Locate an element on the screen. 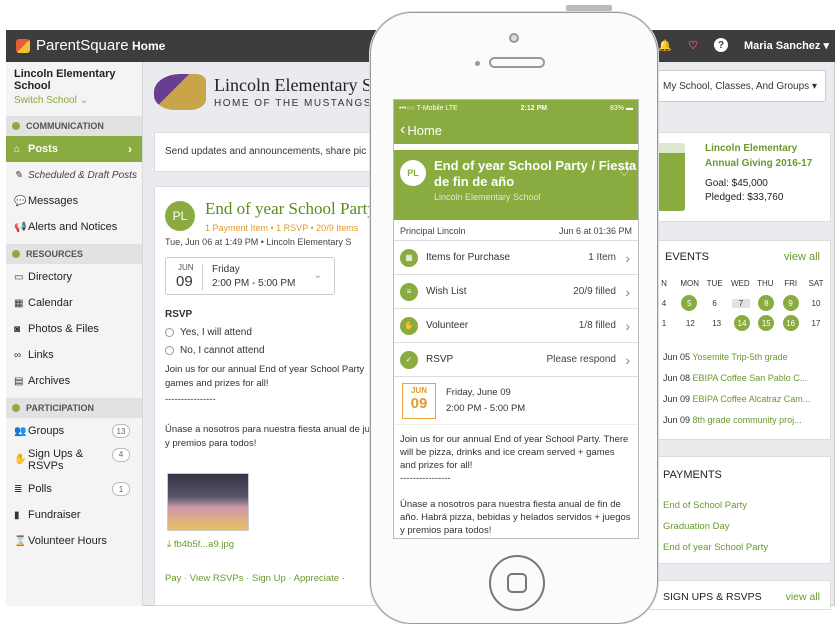  phone-event: JUN 09 Friday, June 09 2:00 PM - 5:00 PM is located at coordinates (516, 401).